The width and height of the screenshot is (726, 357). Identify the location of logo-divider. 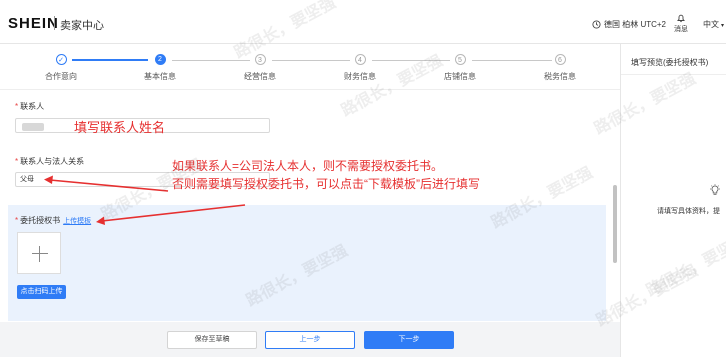
(54, 23).